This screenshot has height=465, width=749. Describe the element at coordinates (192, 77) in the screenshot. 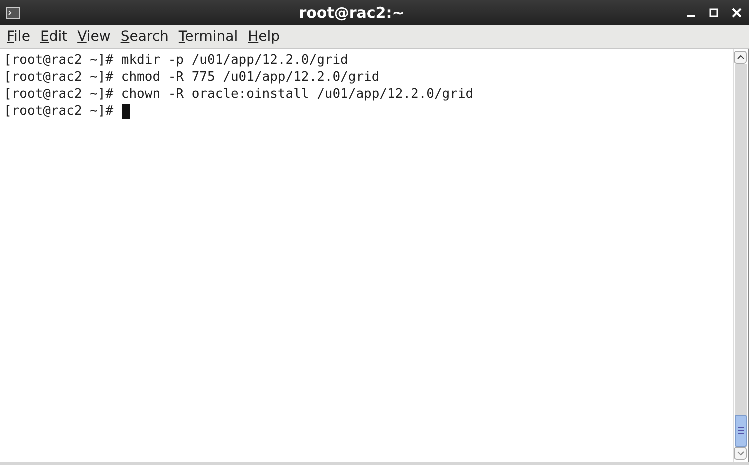

I see `terminal-line: [root@rac2 ~]# chmod -R 775 /u01/app/12.2.0/grid` at that location.